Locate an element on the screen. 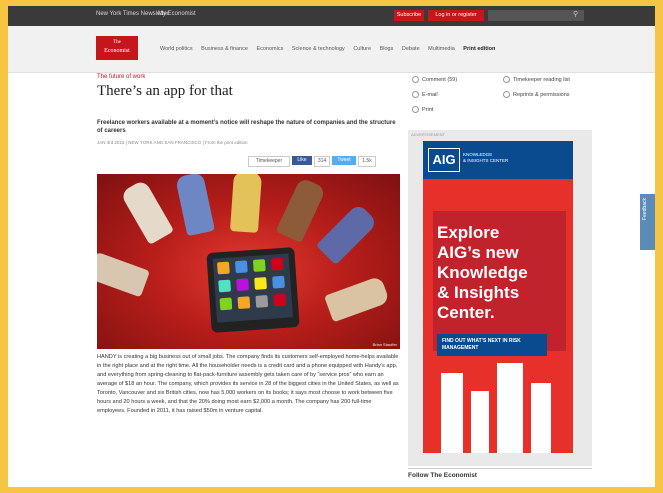 Image resolution: width=663 pixels, height=493 pixels. sidebar-link-label: Print is located at coordinates (428, 109).